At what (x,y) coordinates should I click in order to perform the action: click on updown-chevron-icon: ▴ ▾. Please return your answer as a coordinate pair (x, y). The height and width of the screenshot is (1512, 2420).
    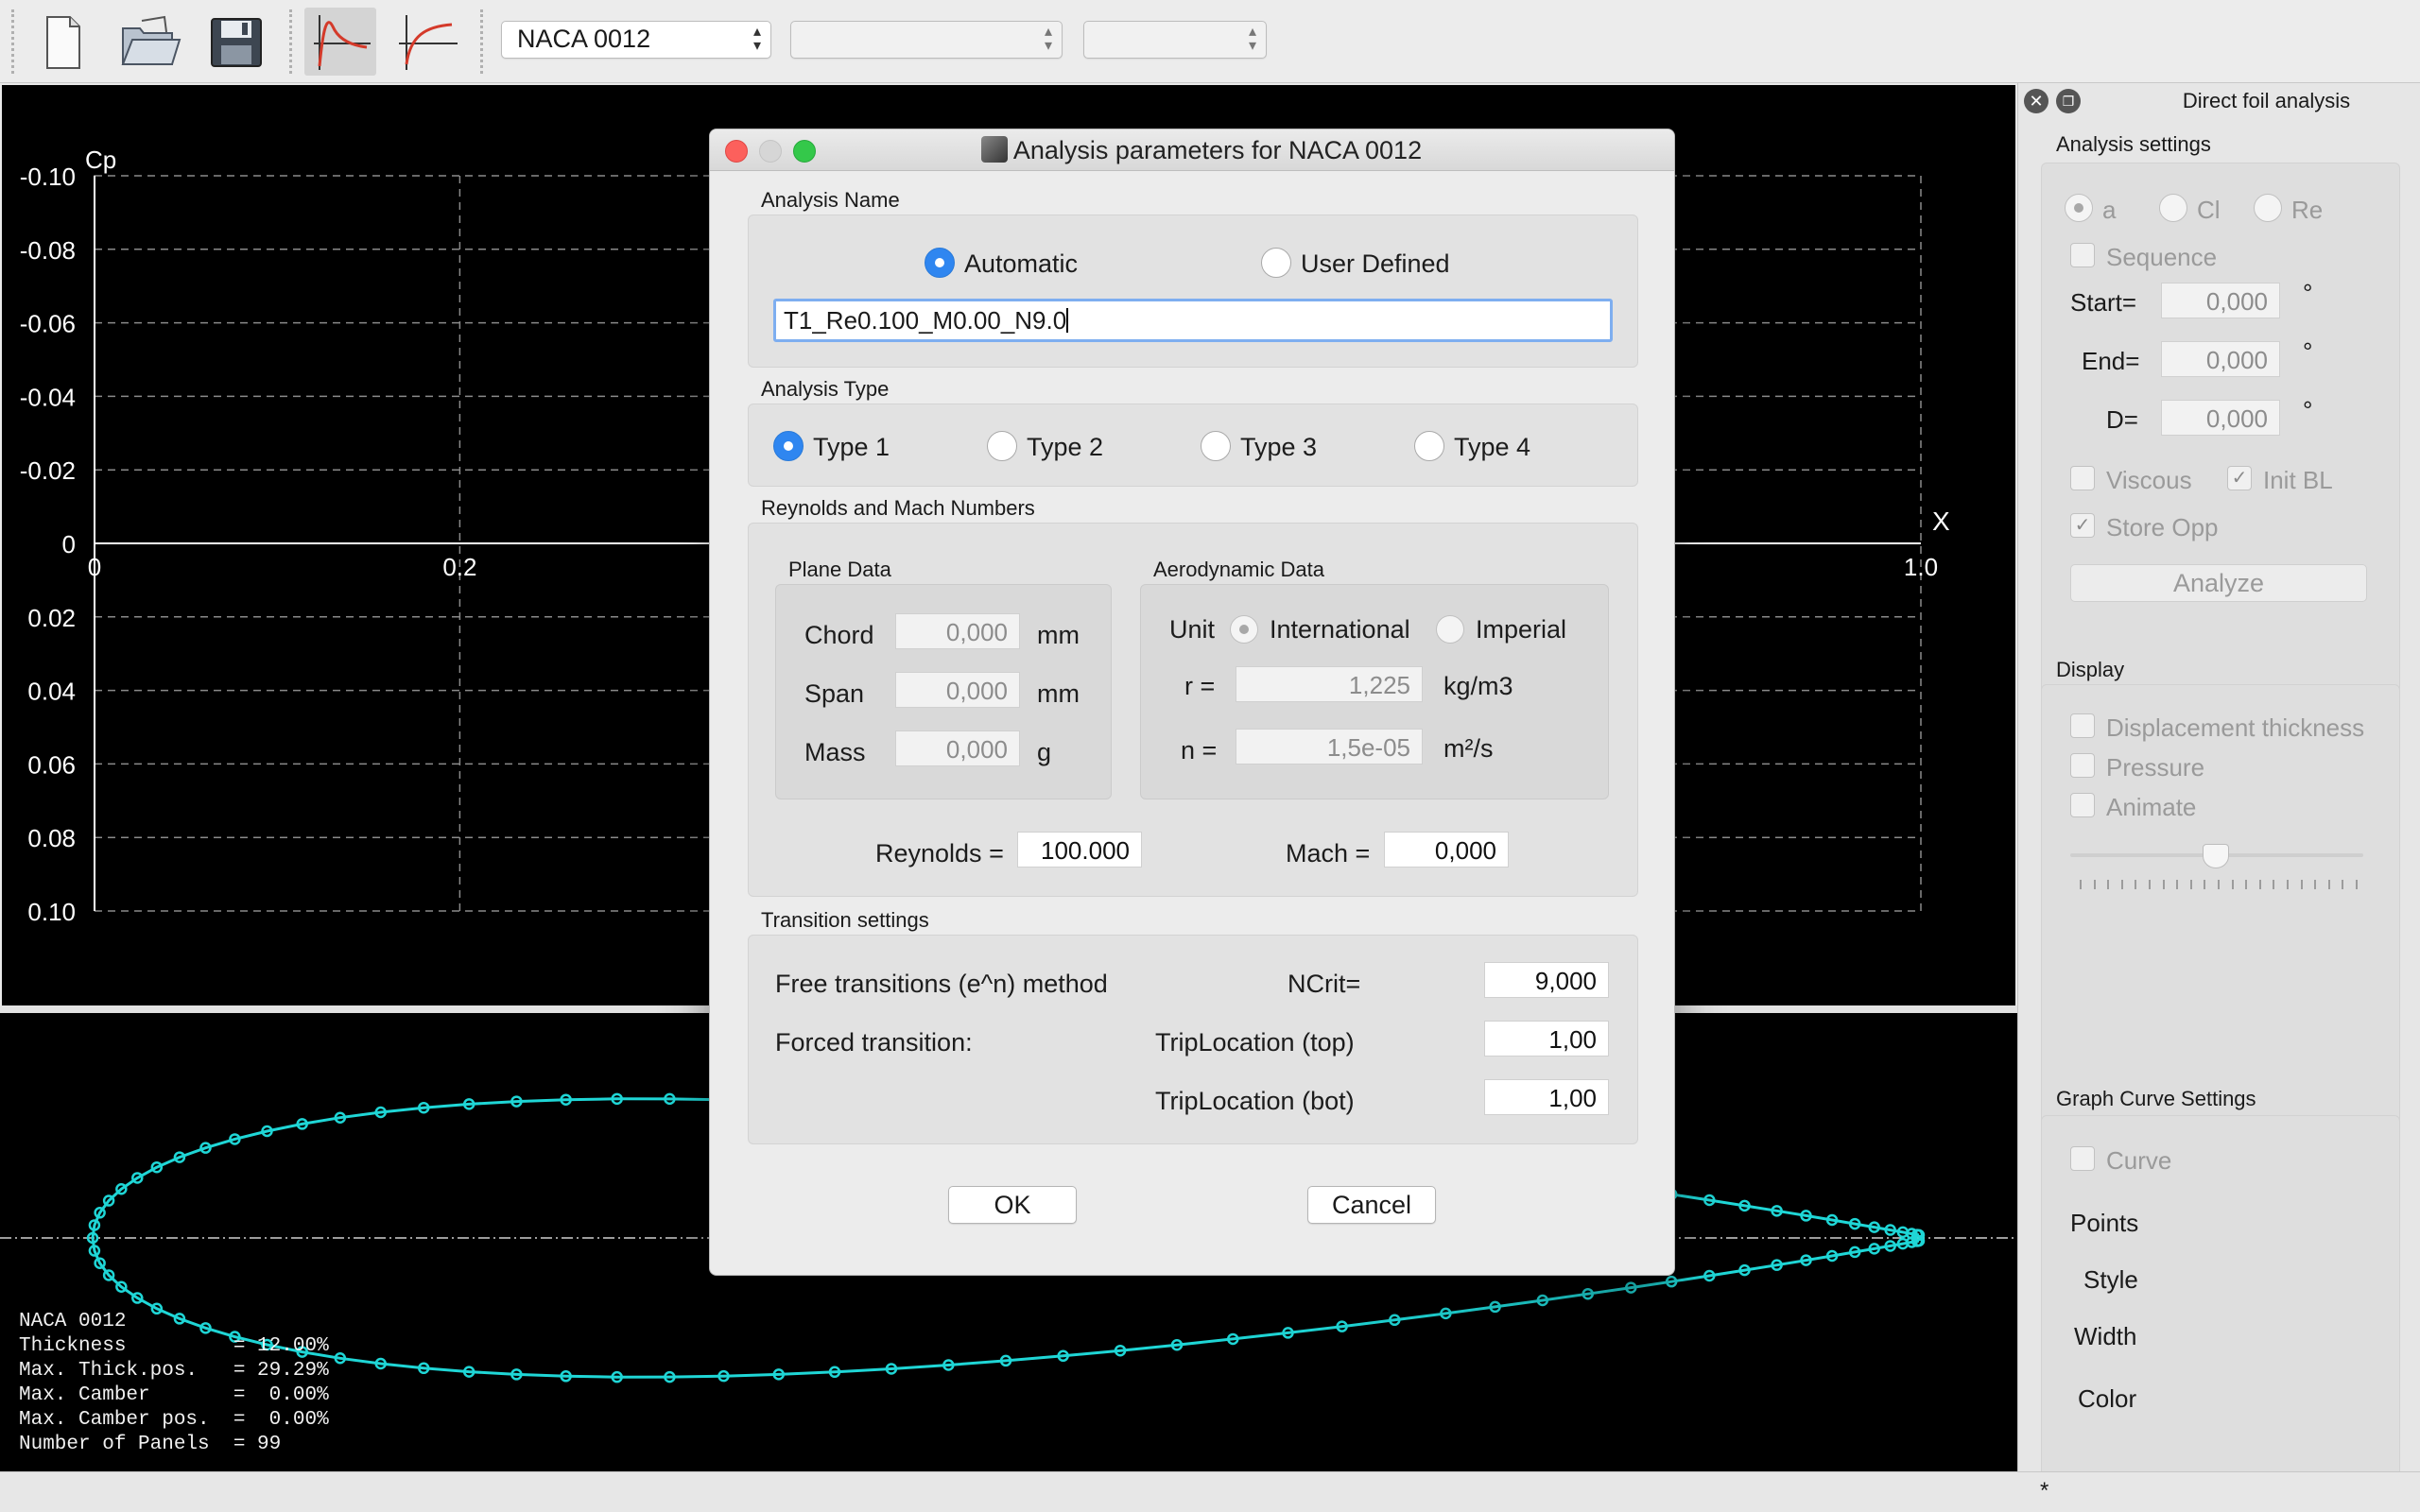
    Looking at the image, I should click on (756, 39).